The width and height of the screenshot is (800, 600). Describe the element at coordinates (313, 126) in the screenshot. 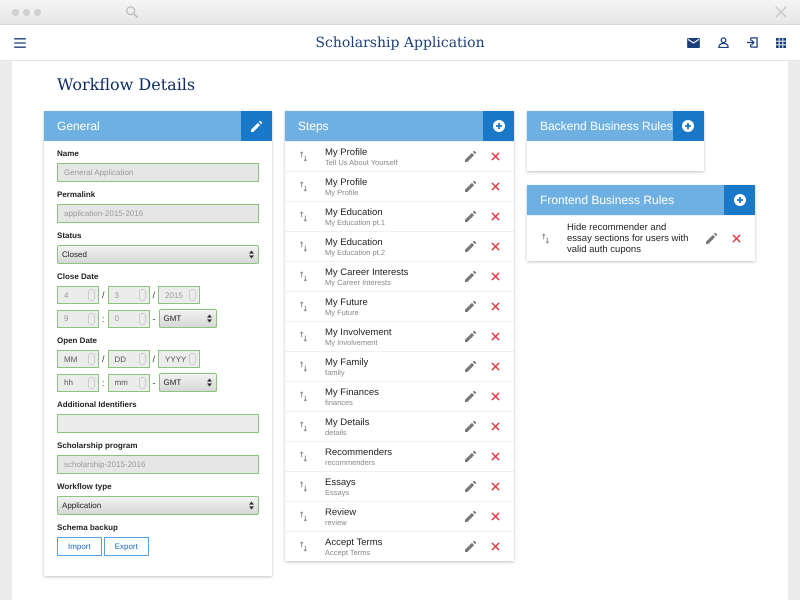

I see `card-title: Steps` at that location.